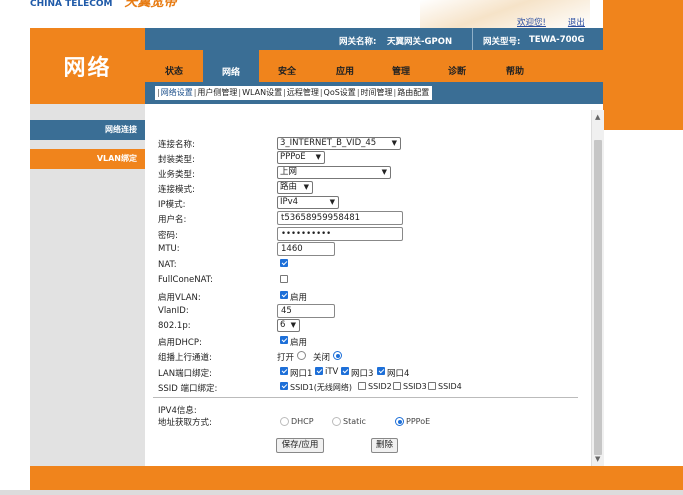 The height and width of the screenshot is (495, 683). I want to click on mtu-label: MTU:, so click(169, 249).